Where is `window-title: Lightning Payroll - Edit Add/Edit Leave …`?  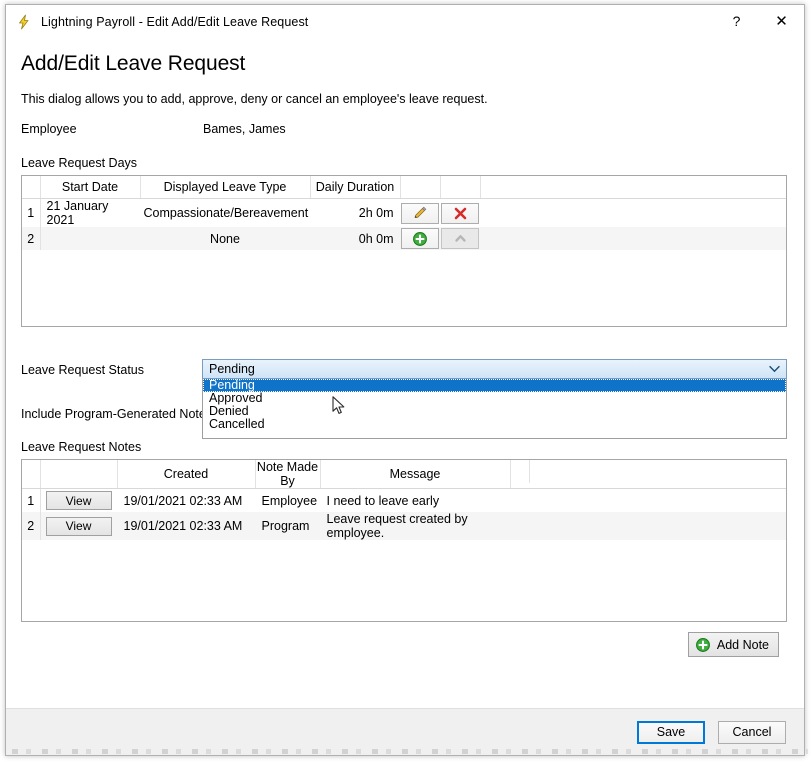 window-title: Lightning Payroll - Edit Add/Edit Leave … is located at coordinates (175, 21).